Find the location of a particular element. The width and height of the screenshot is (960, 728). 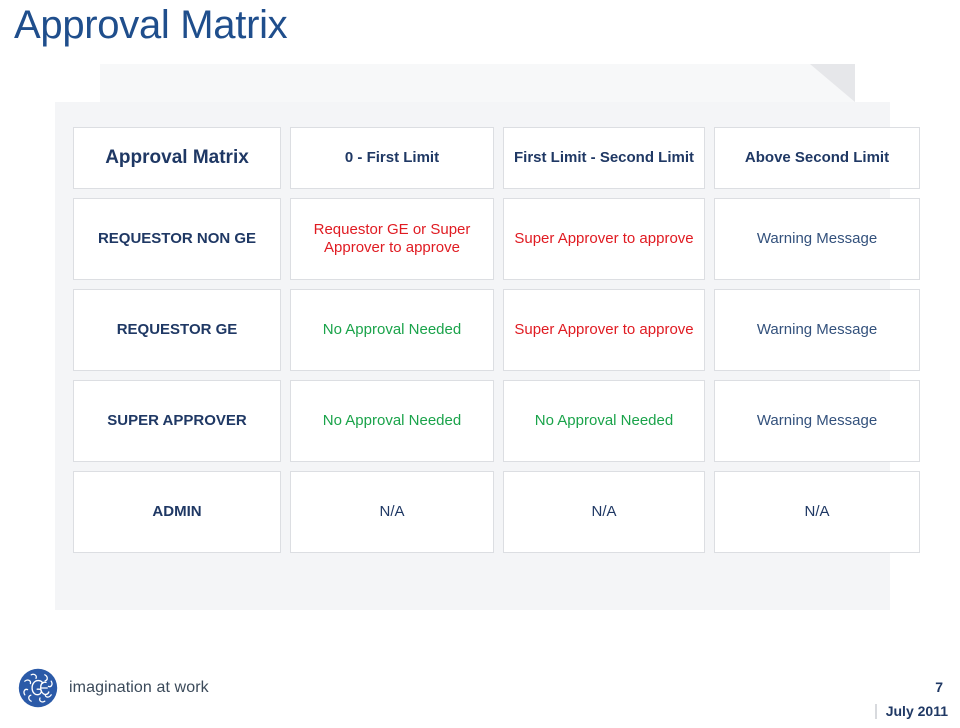

page-number: 7 is located at coordinates (939, 687).